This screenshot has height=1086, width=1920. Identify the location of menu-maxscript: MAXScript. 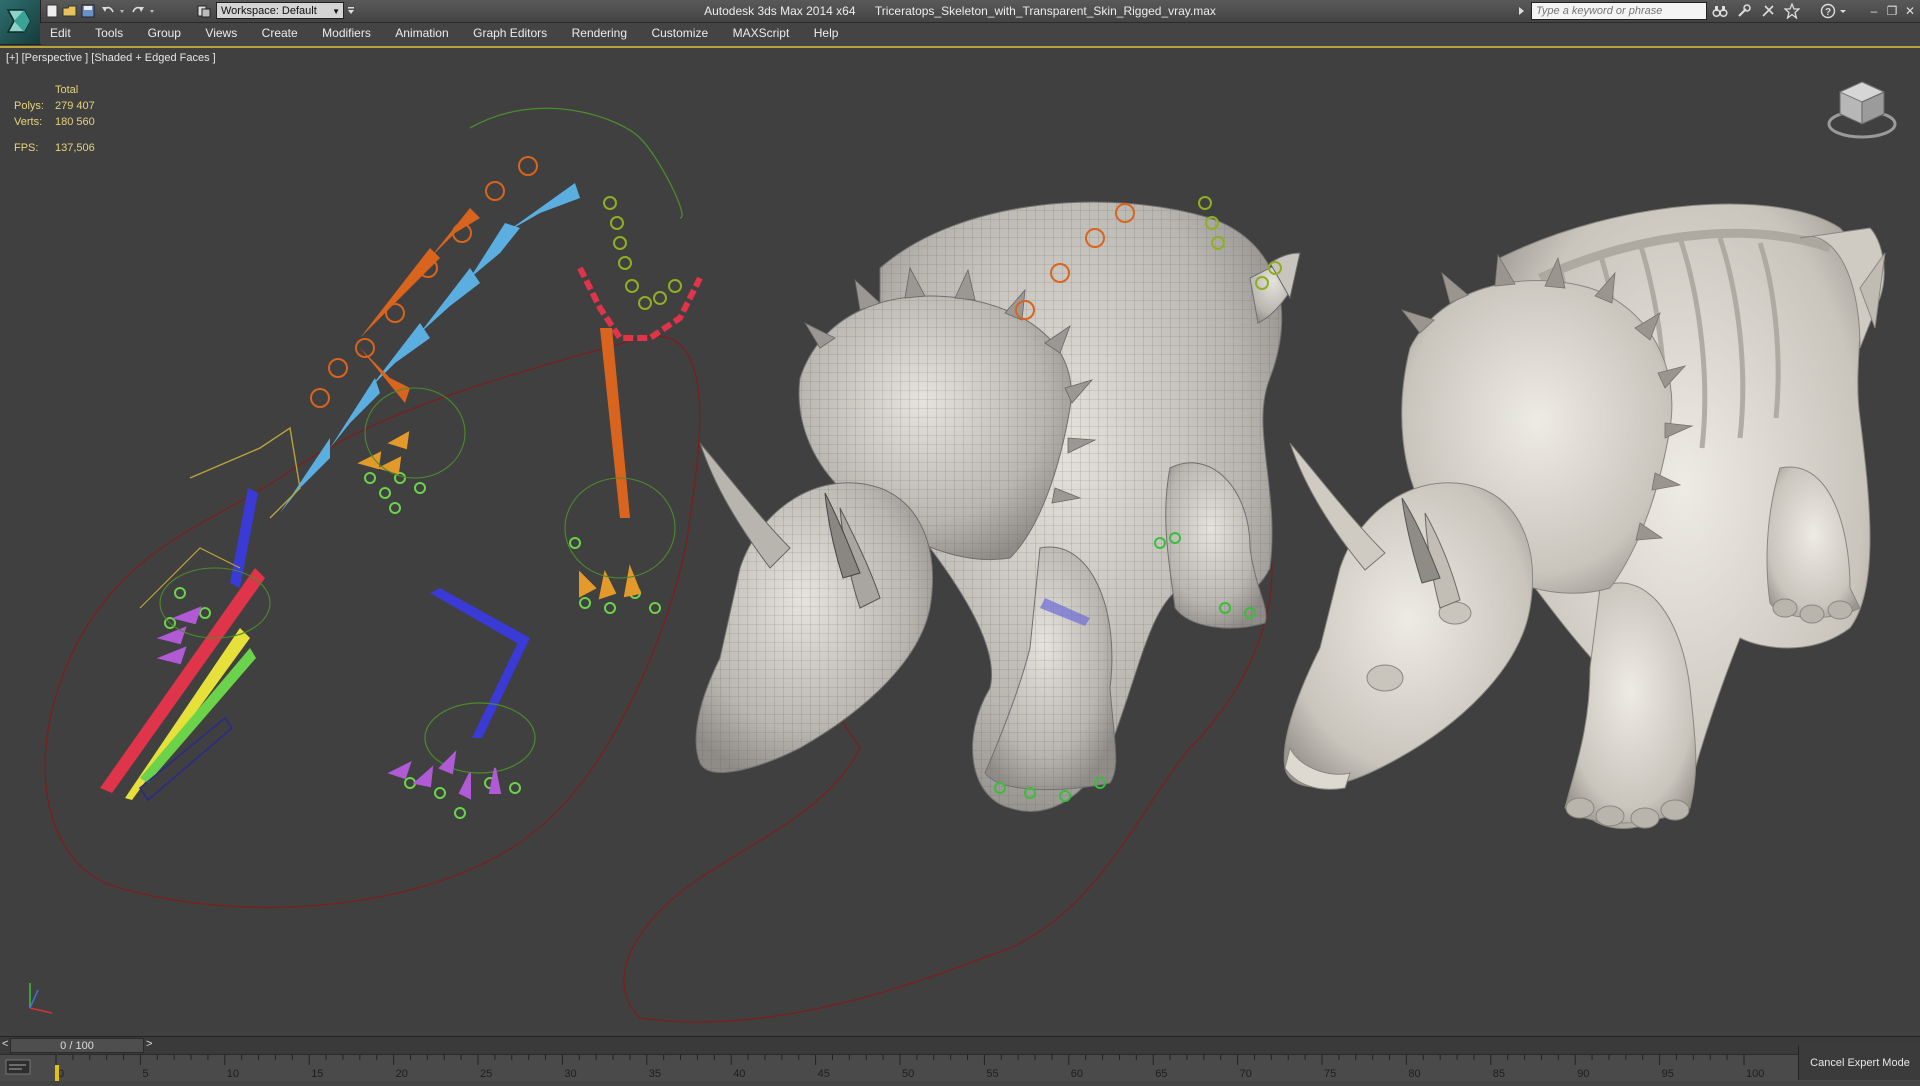
(761, 33).